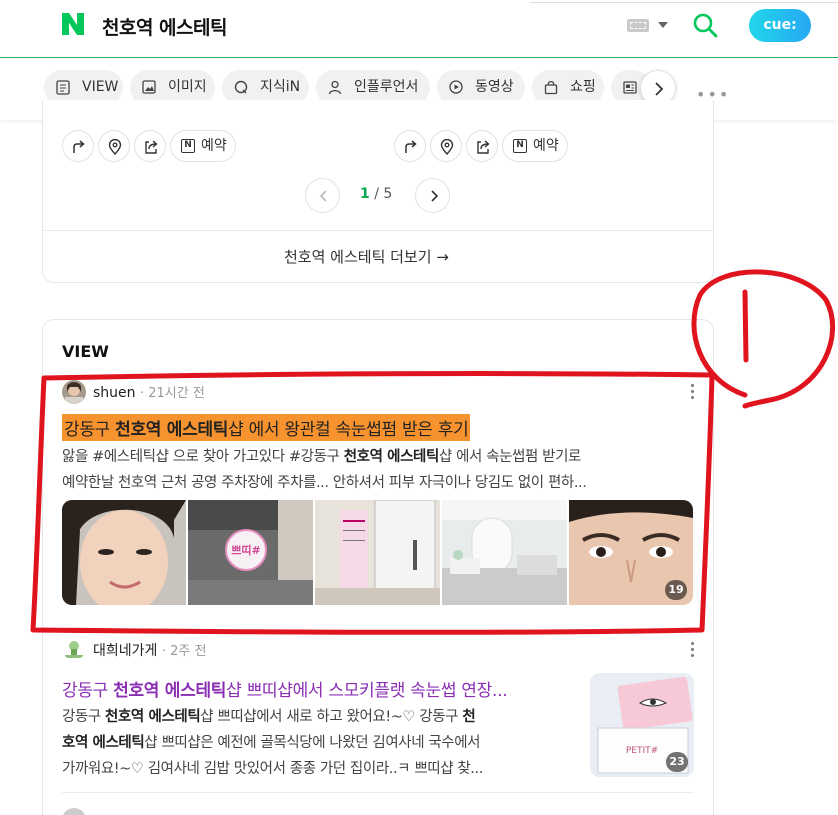  I want to click on desc-keyword: 천, so click(469, 717).